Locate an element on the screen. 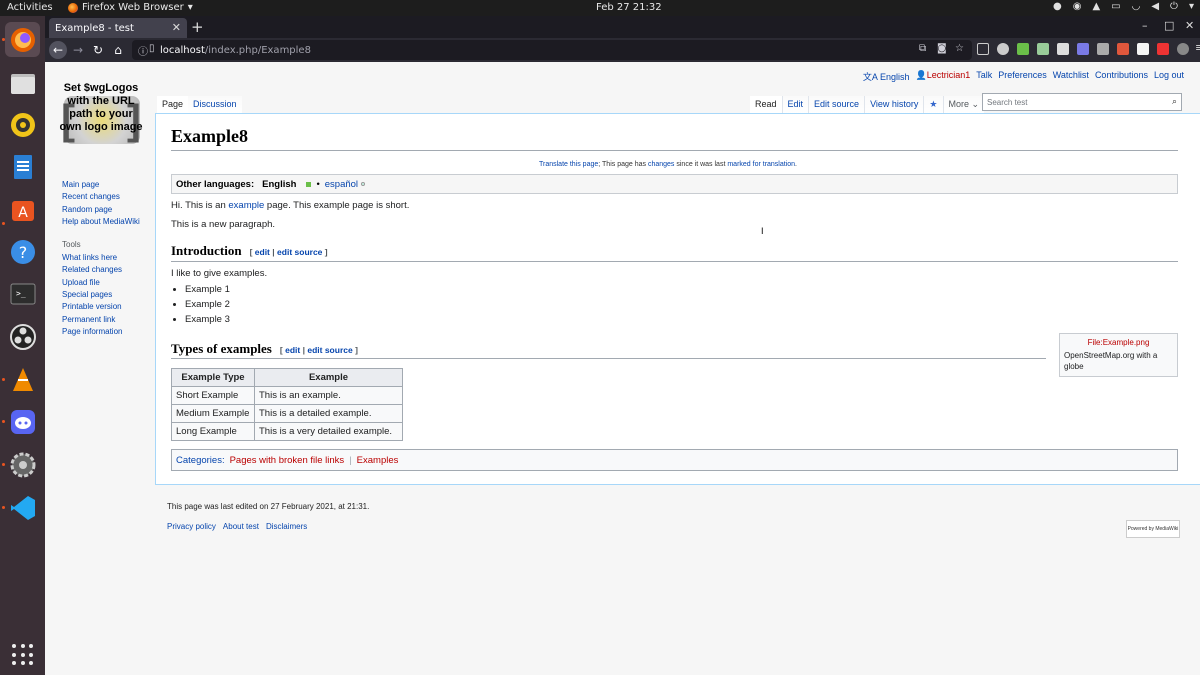  sidebar-item-recent-changes: Recent changes is located at coordinates (109, 197).